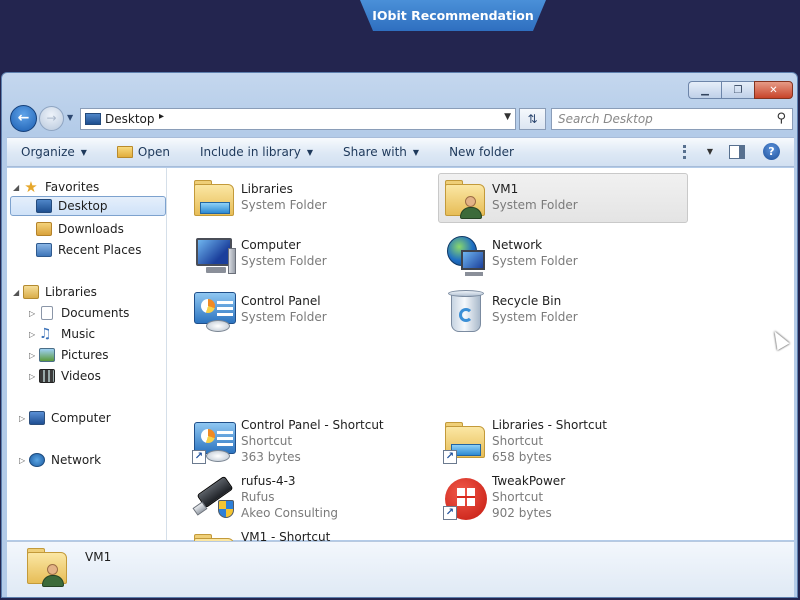  What do you see at coordinates (48, 569) in the screenshot?
I see `user-folder-icon` at bounding box center [48, 569].